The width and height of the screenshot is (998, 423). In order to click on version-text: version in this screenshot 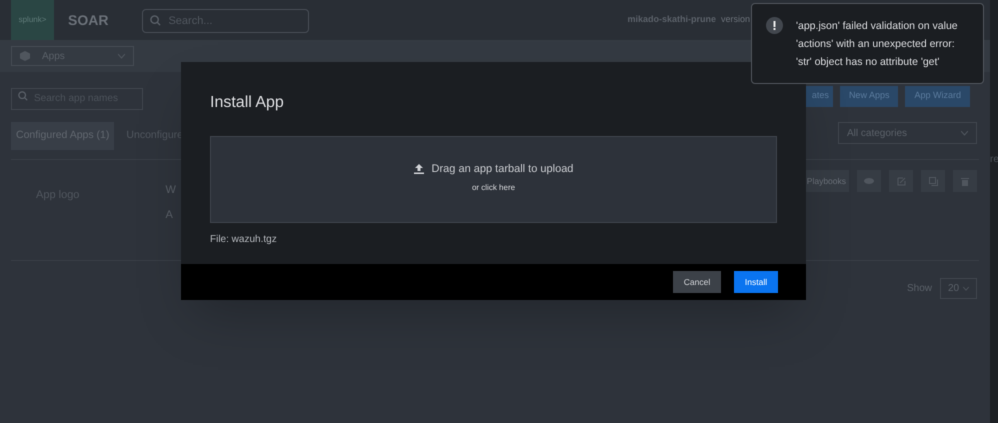, I will do `click(735, 19)`.